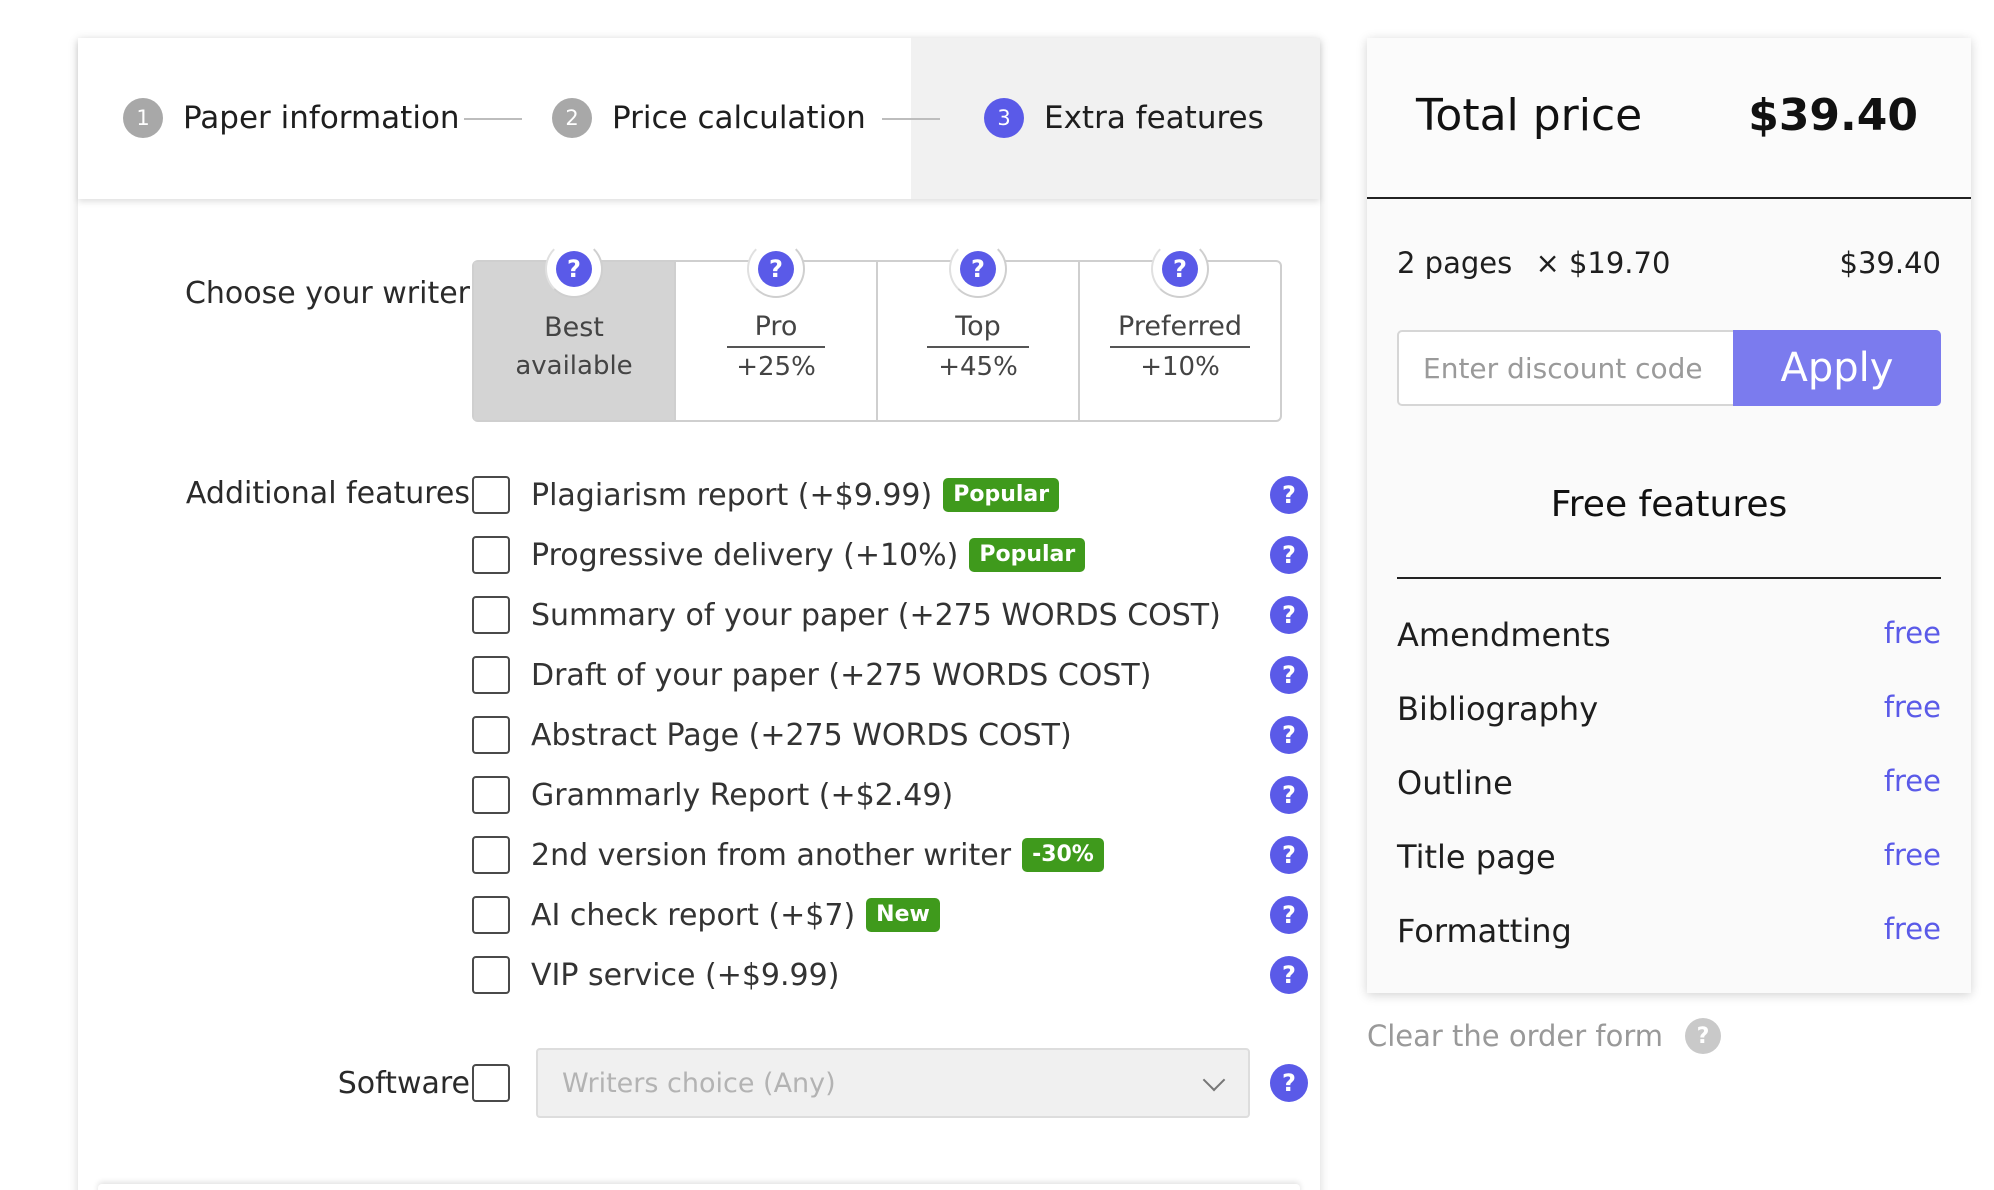  Describe the element at coordinates (1833, 115) in the screenshot. I see `total-price-value: $39.40` at that location.